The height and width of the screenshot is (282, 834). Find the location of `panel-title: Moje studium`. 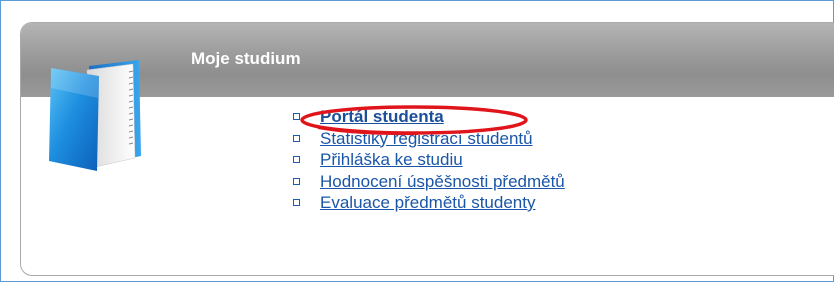

panel-title: Moje studium is located at coordinates (246, 58).